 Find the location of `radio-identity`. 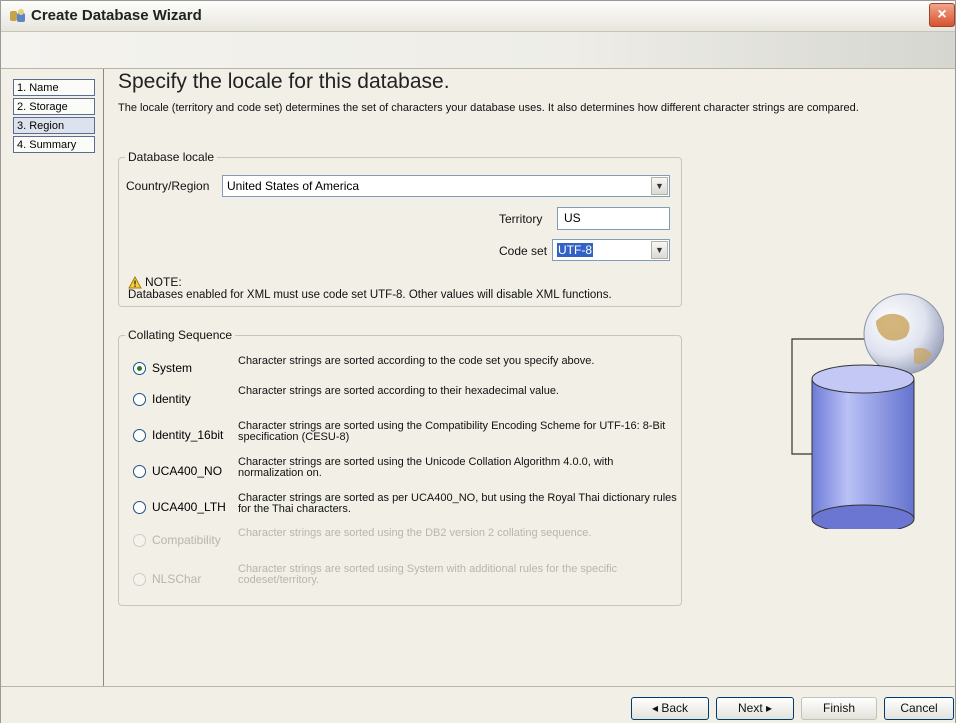

radio-identity is located at coordinates (139, 399).